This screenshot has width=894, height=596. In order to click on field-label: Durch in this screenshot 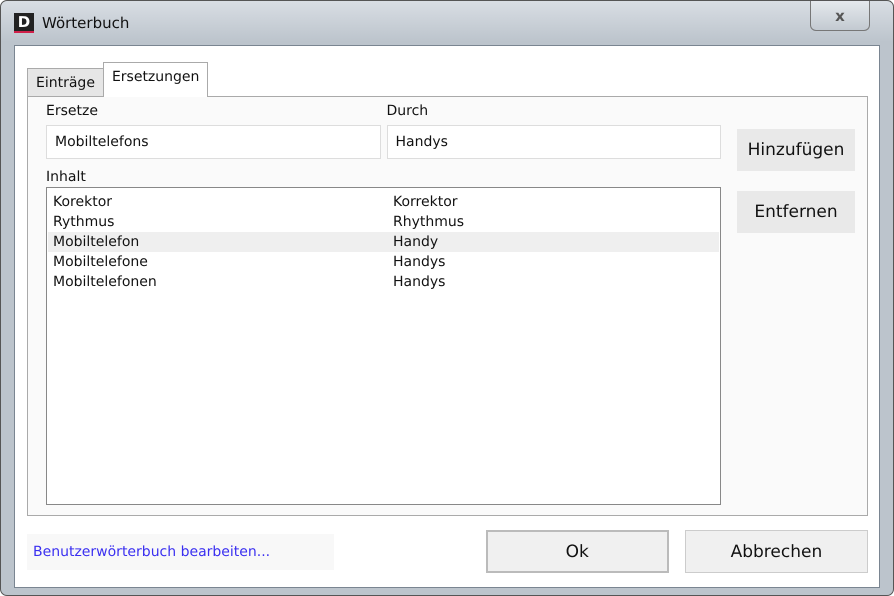, I will do `click(408, 111)`.